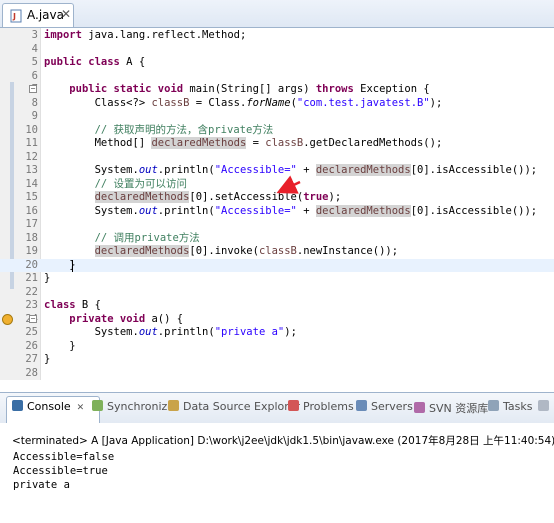 The height and width of the screenshot is (523, 554). I want to click on svn-icon, so click(419, 407).